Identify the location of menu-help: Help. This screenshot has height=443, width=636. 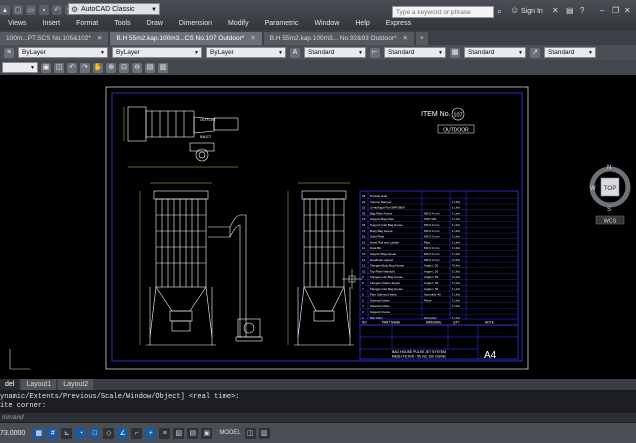
(362, 23).